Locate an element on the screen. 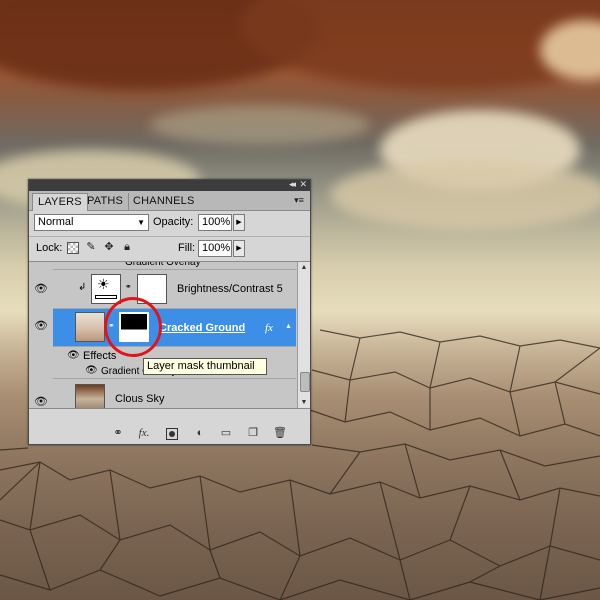 The width and height of the screenshot is (600, 600). list-item: Gradient Overlay is located at coordinates (174, 265).